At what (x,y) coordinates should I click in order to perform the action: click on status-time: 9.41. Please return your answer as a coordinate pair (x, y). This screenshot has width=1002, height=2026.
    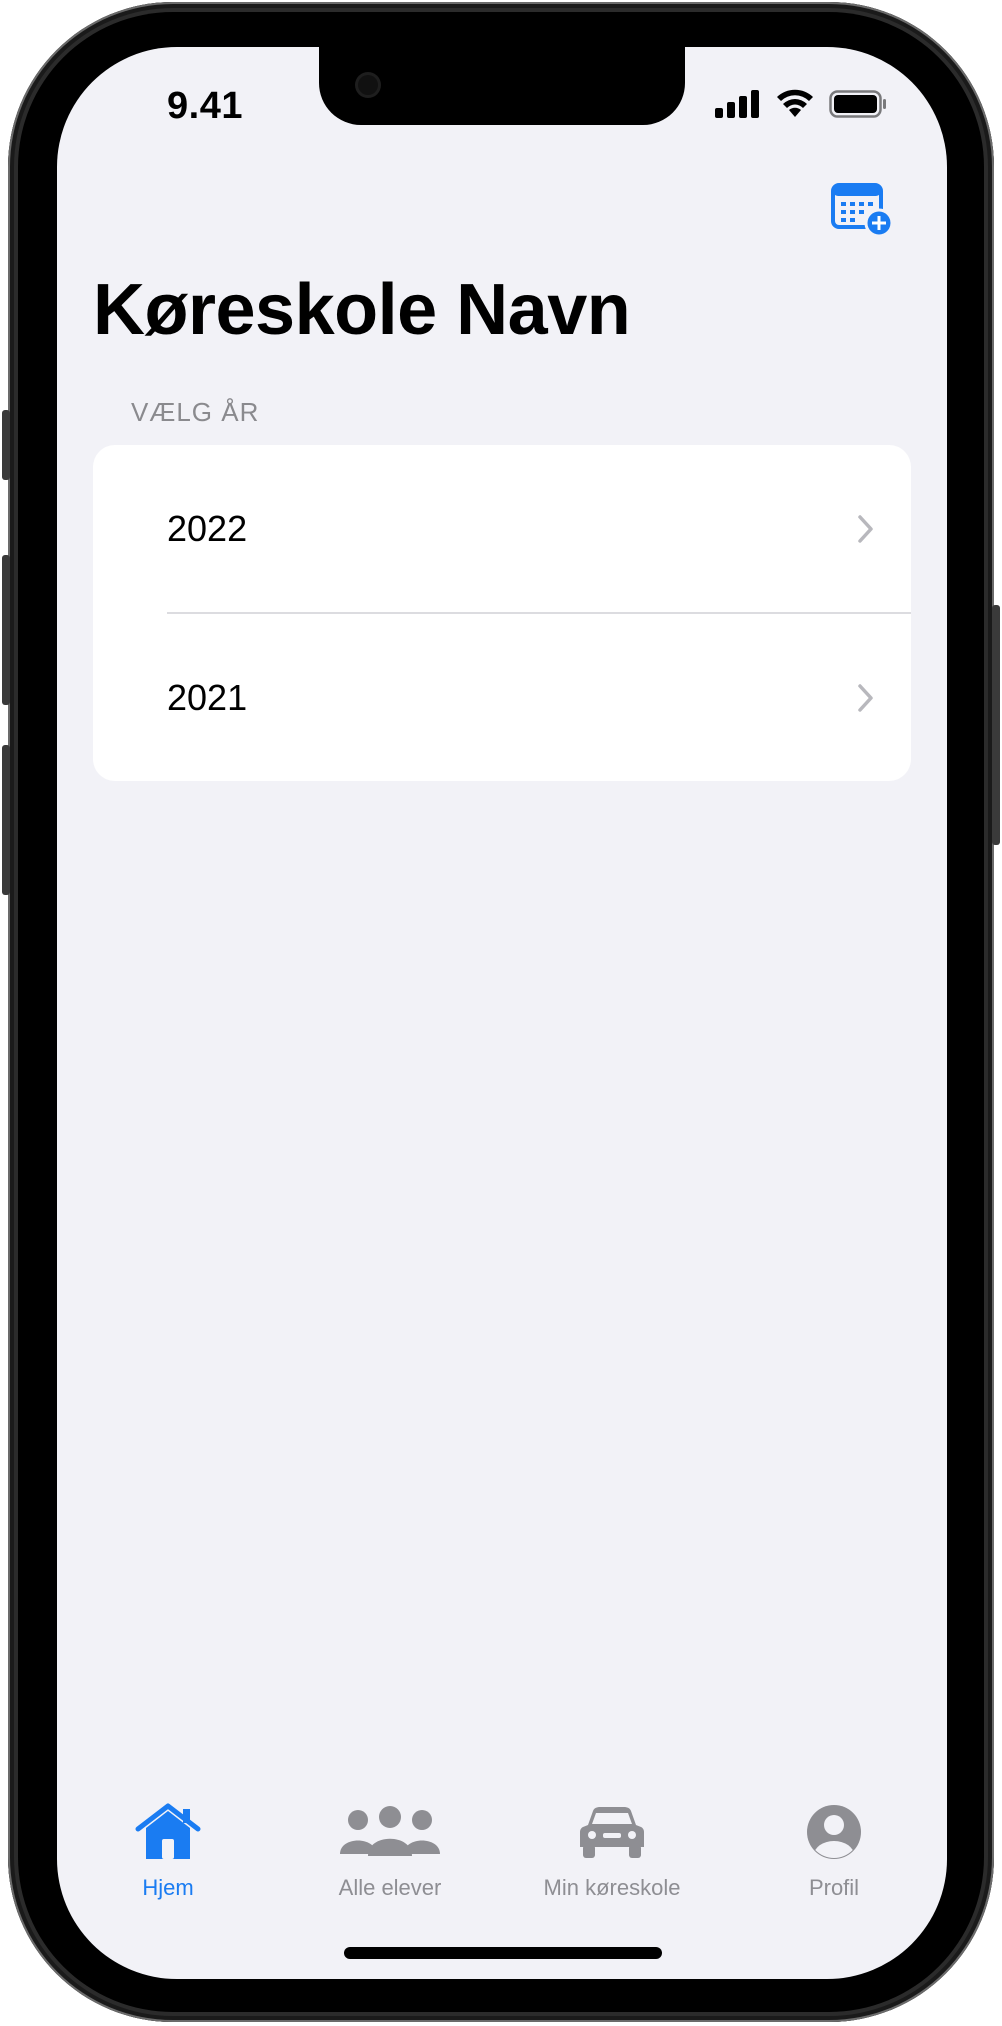
    Looking at the image, I should click on (205, 106).